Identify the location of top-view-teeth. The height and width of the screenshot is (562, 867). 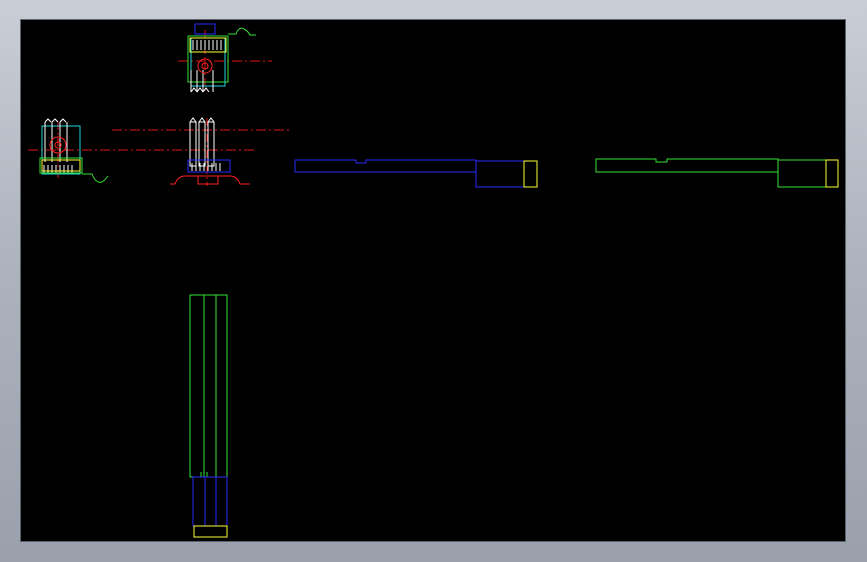
(206, 66).